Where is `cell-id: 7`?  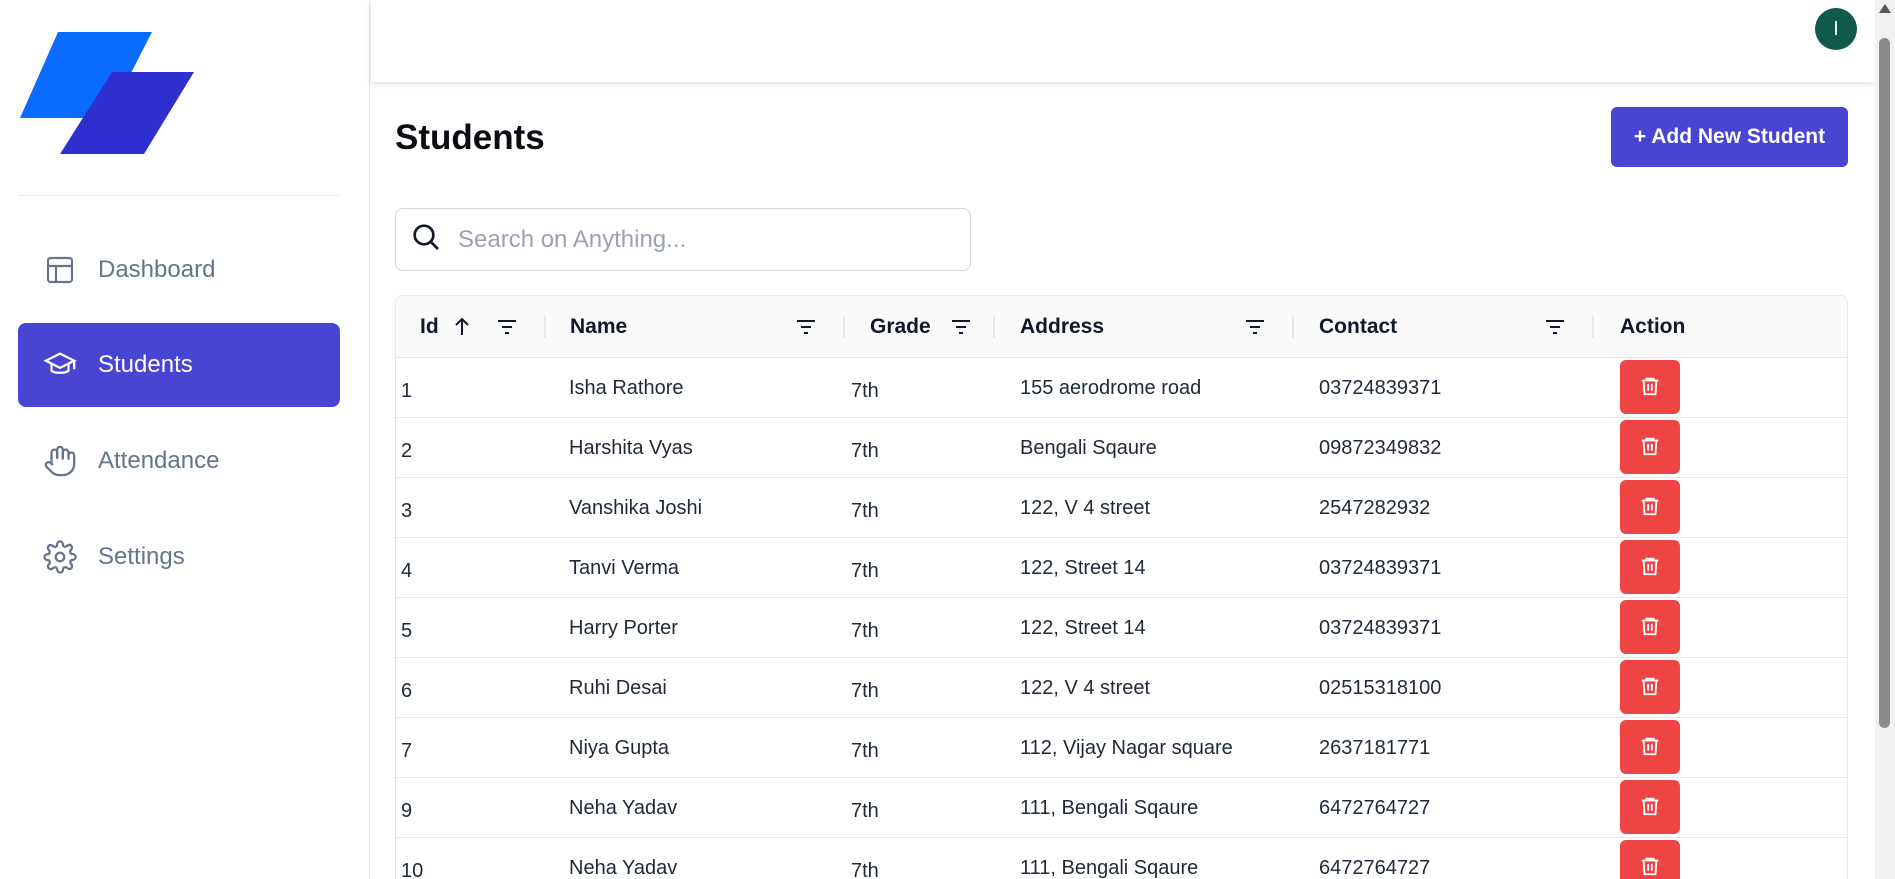 cell-id: 7 is located at coordinates (407, 750).